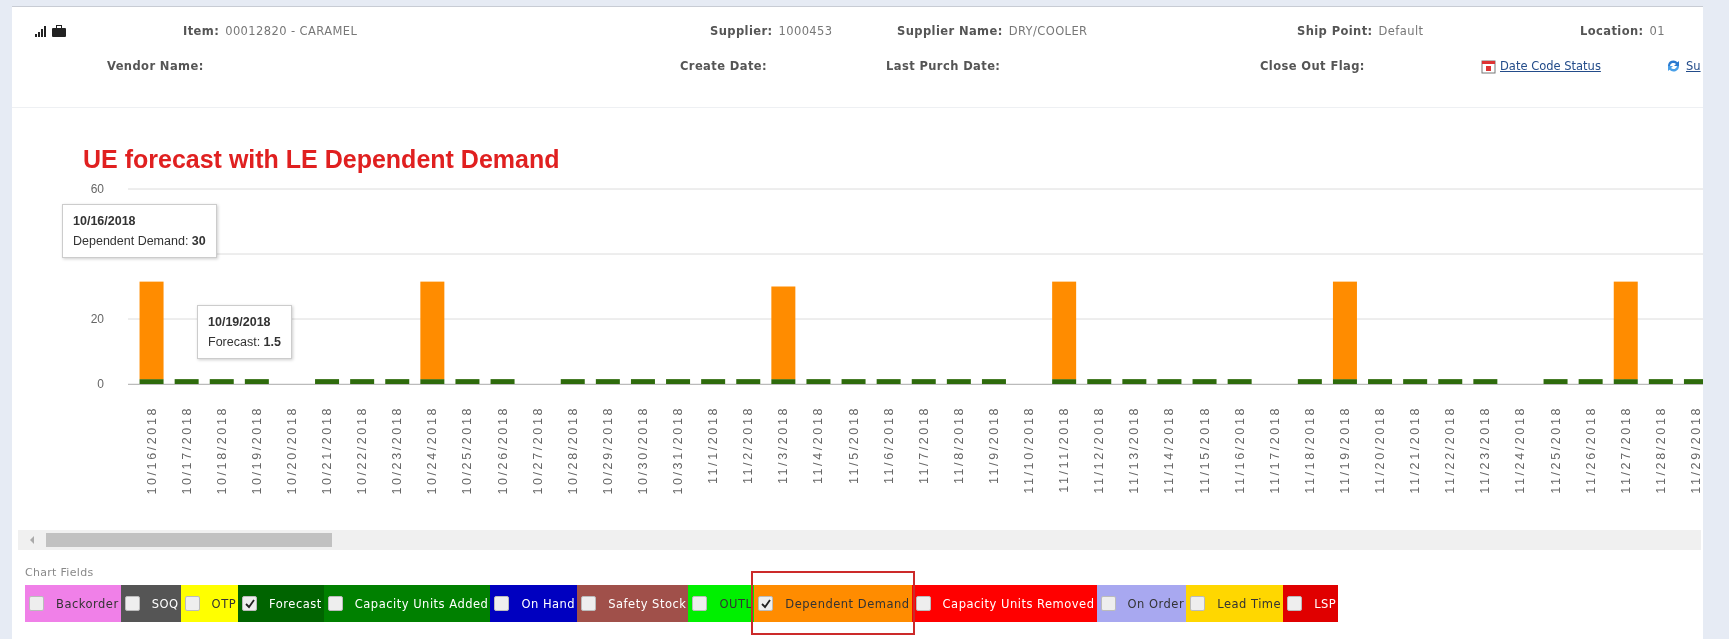 This screenshot has width=1729, height=639. I want to click on field-label: Create Date:, so click(724, 66).